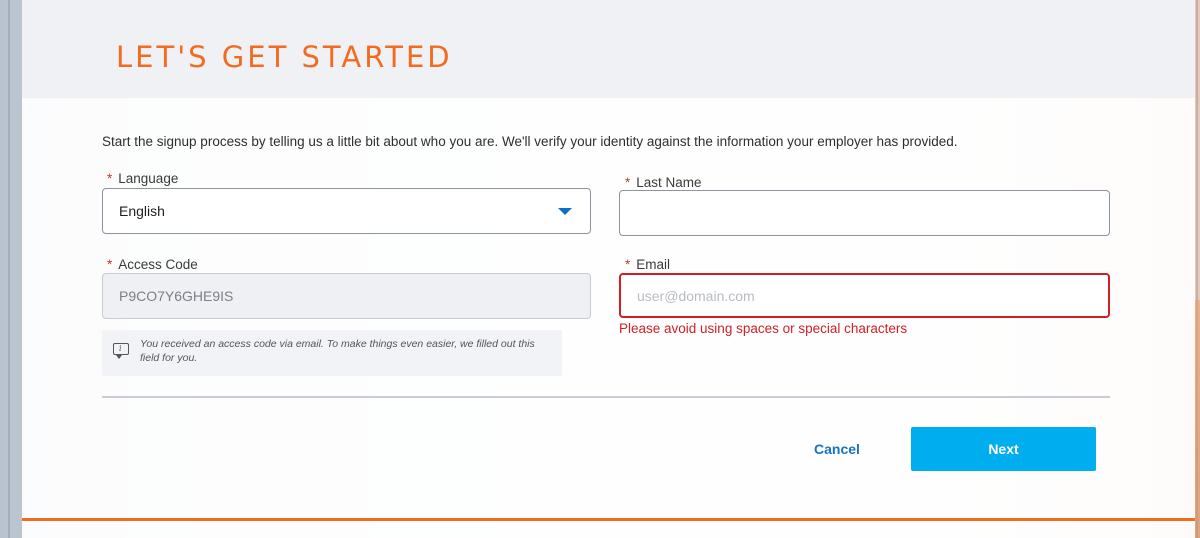 The height and width of the screenshot is (538, 1200). I want to click on email-input: user@domain.com, so click(864, 295).